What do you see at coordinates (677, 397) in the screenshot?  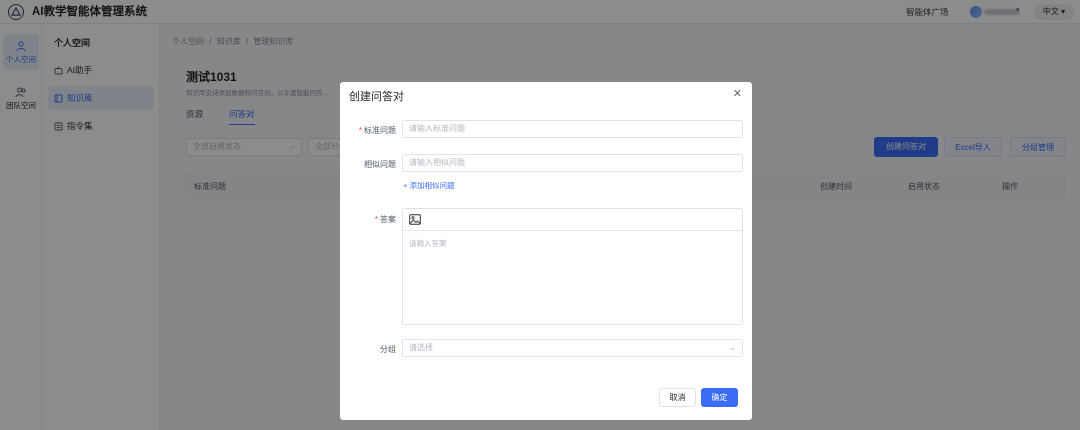 I see `cancel-button: 取消` at bounding box center [677, 397].